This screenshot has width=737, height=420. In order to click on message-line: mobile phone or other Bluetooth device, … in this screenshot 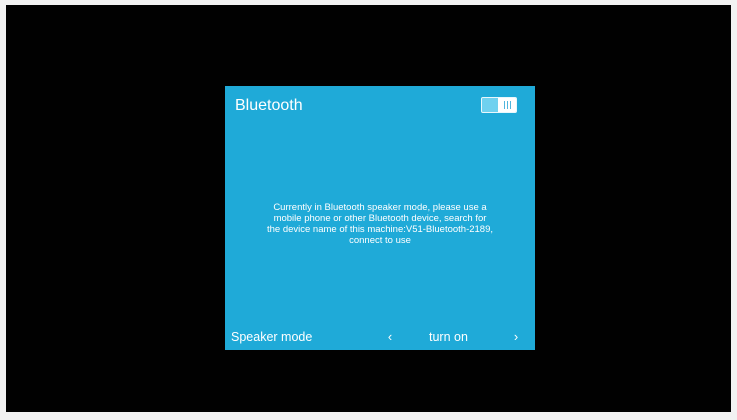, I will do `click(380, 218)`.